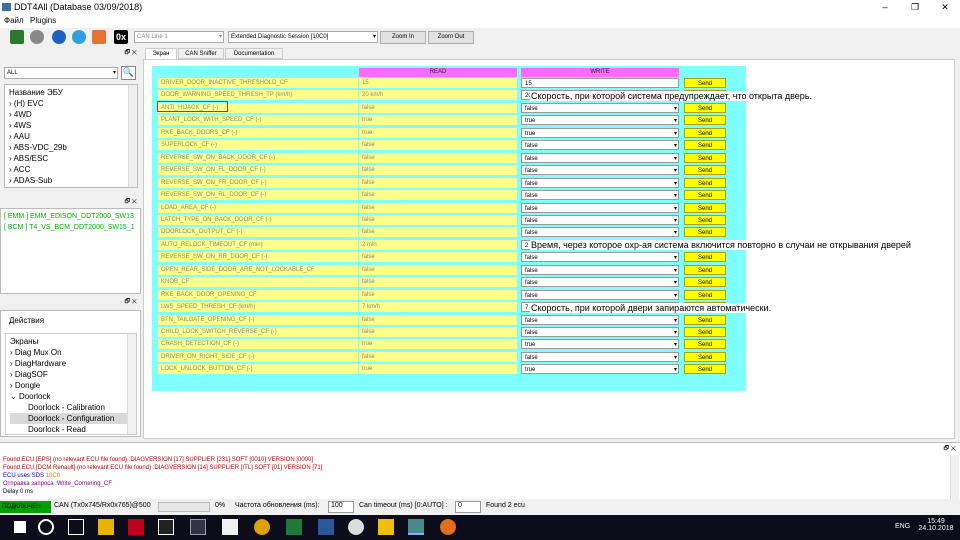 This screenshot has width=960, height=540. Describe the element at coordinates (17, 37) in the screenshot. I see `connect-icon` at that location.